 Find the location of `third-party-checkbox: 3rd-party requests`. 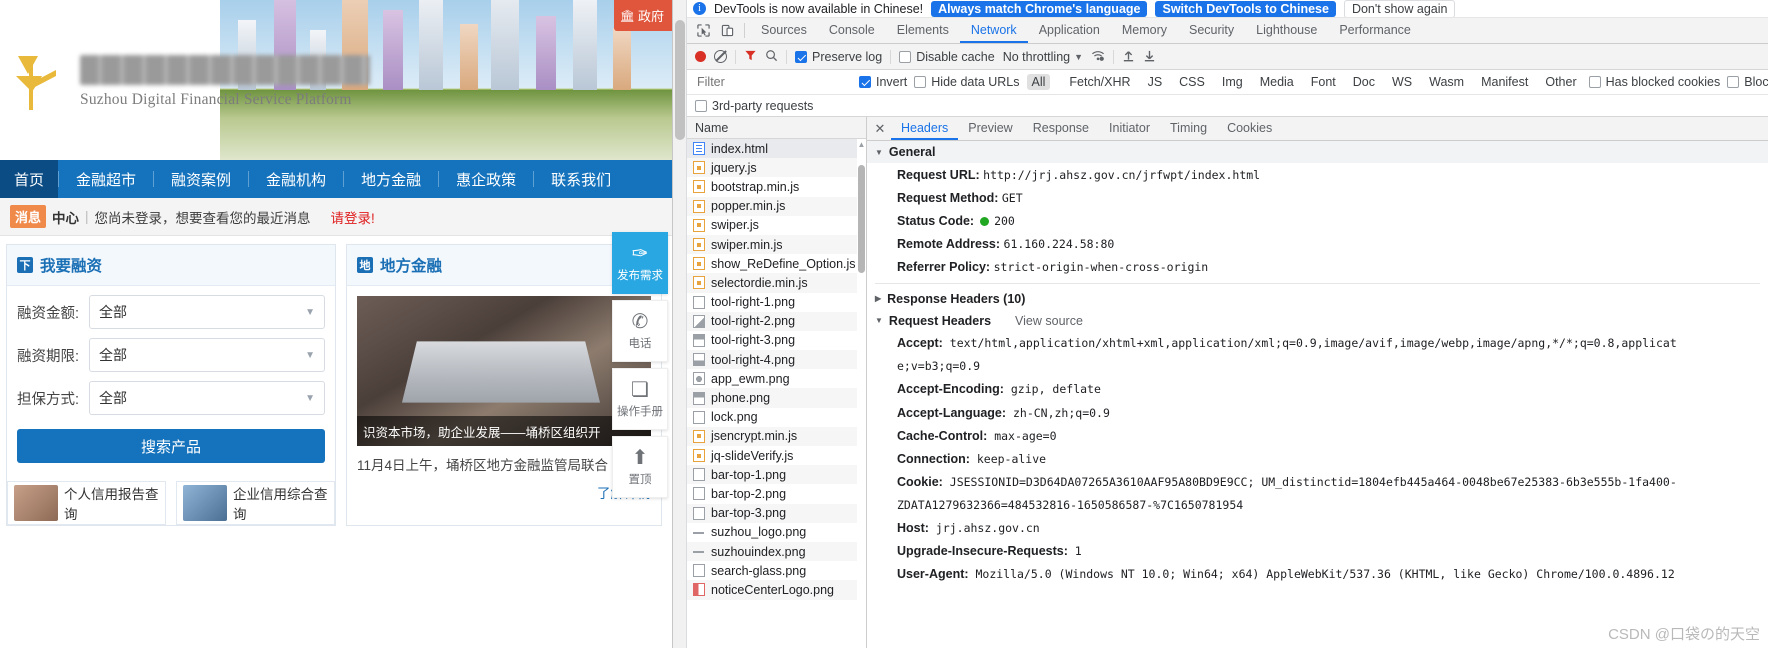

third-party-checkbox: 3rd-party requests is located at coordinates (754, 106).